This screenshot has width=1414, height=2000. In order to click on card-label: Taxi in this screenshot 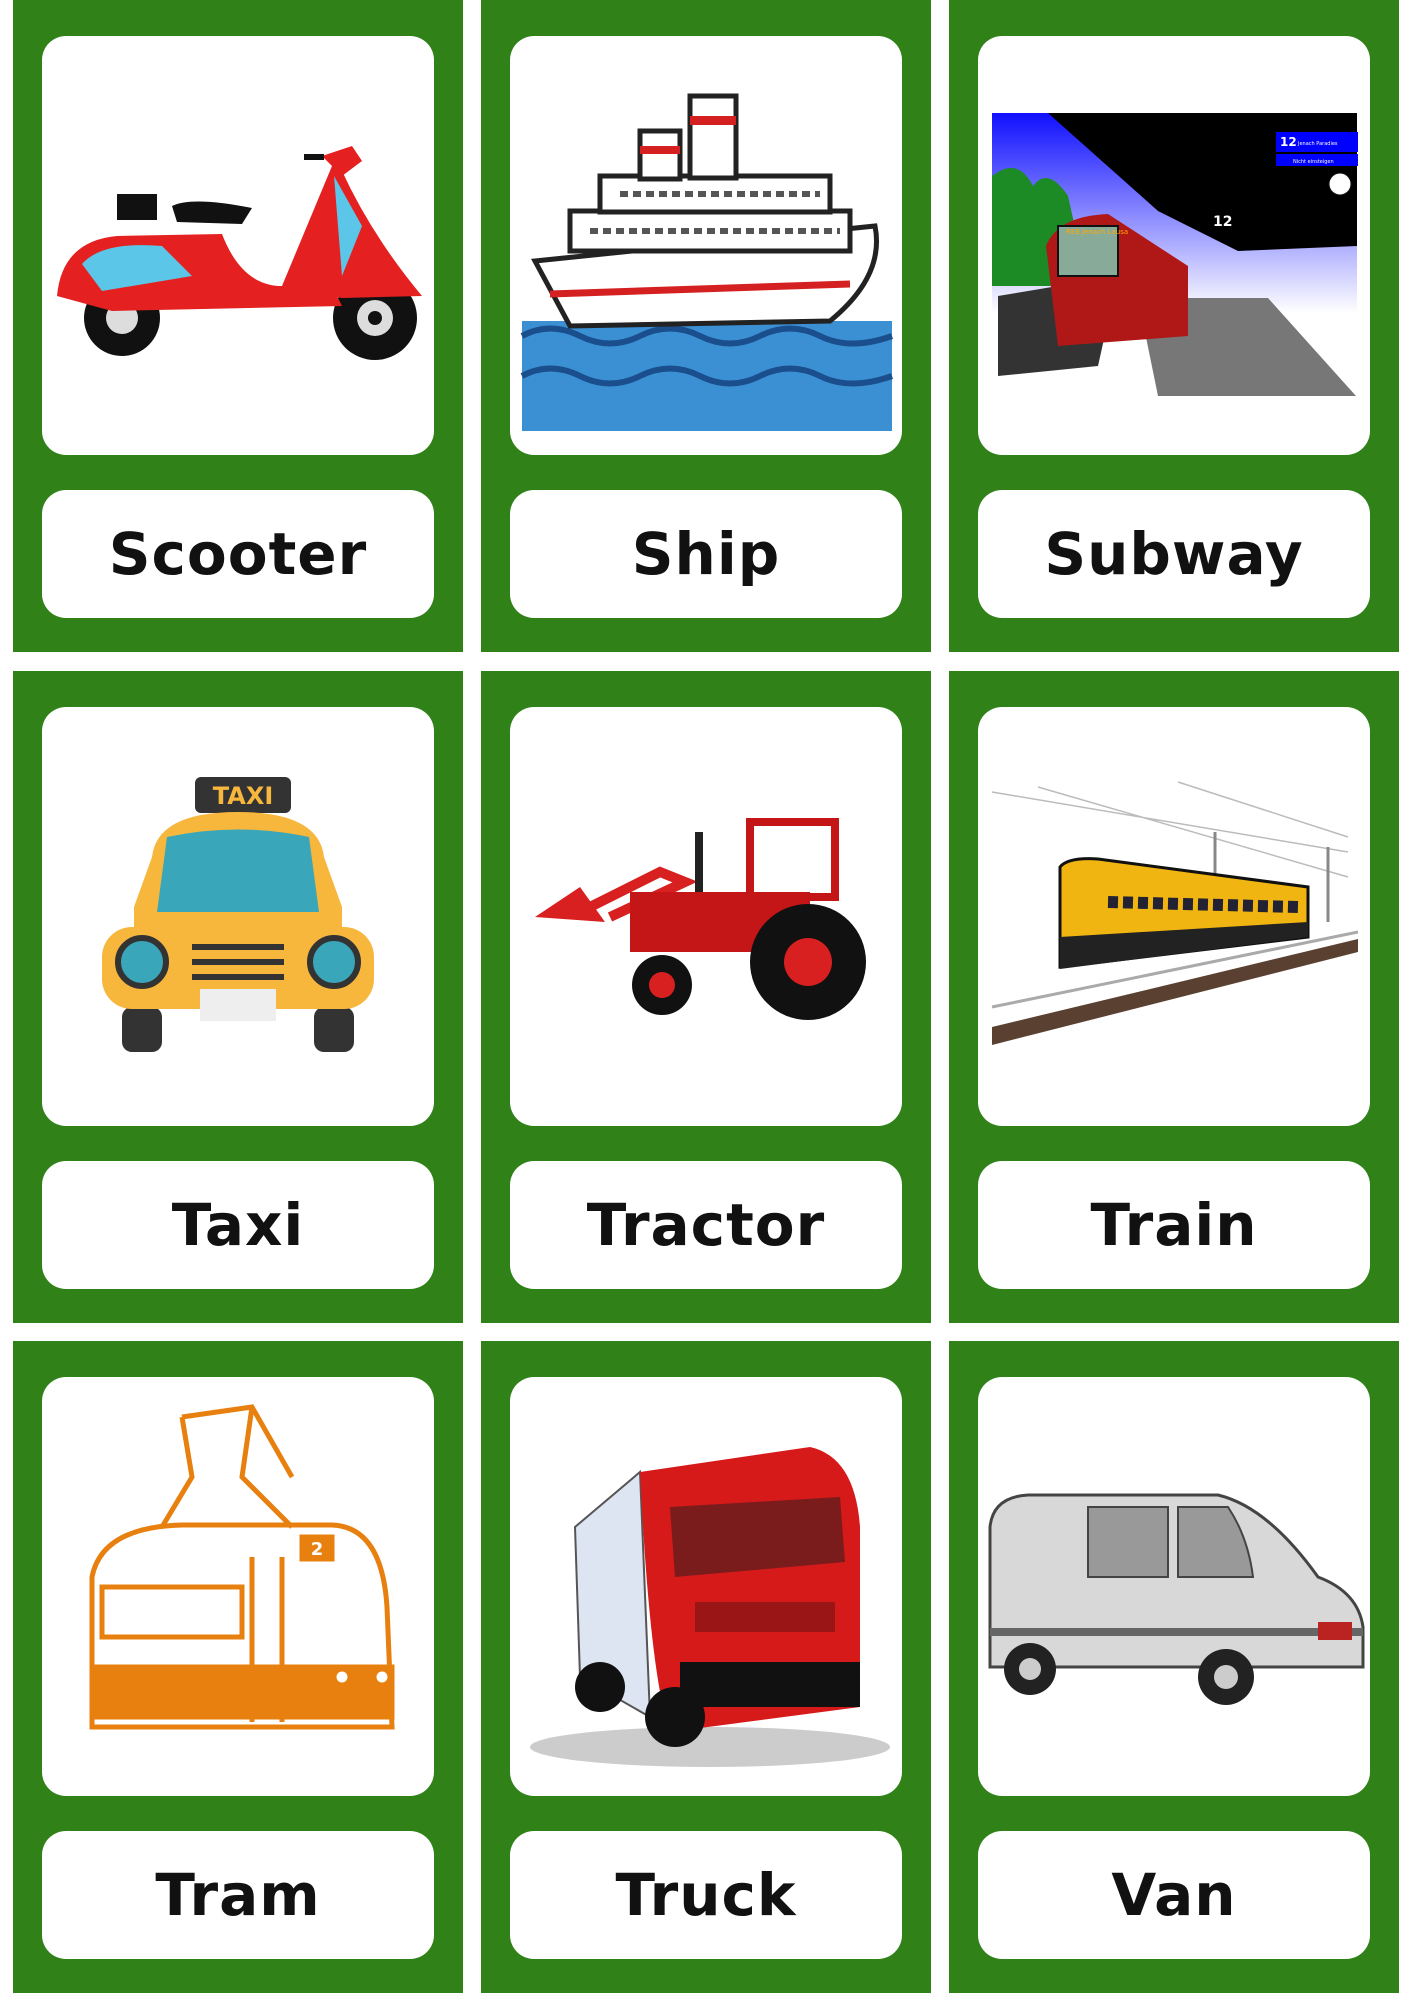, I will do `click(238, 1225)`.